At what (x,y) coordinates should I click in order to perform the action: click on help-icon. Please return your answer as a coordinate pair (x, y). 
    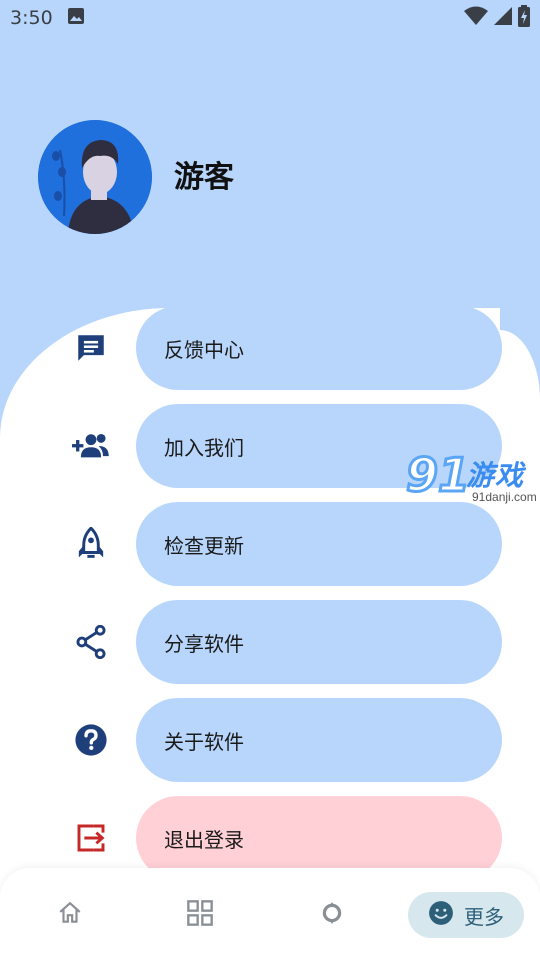
    Looking at the image, I should click on (91, 740).